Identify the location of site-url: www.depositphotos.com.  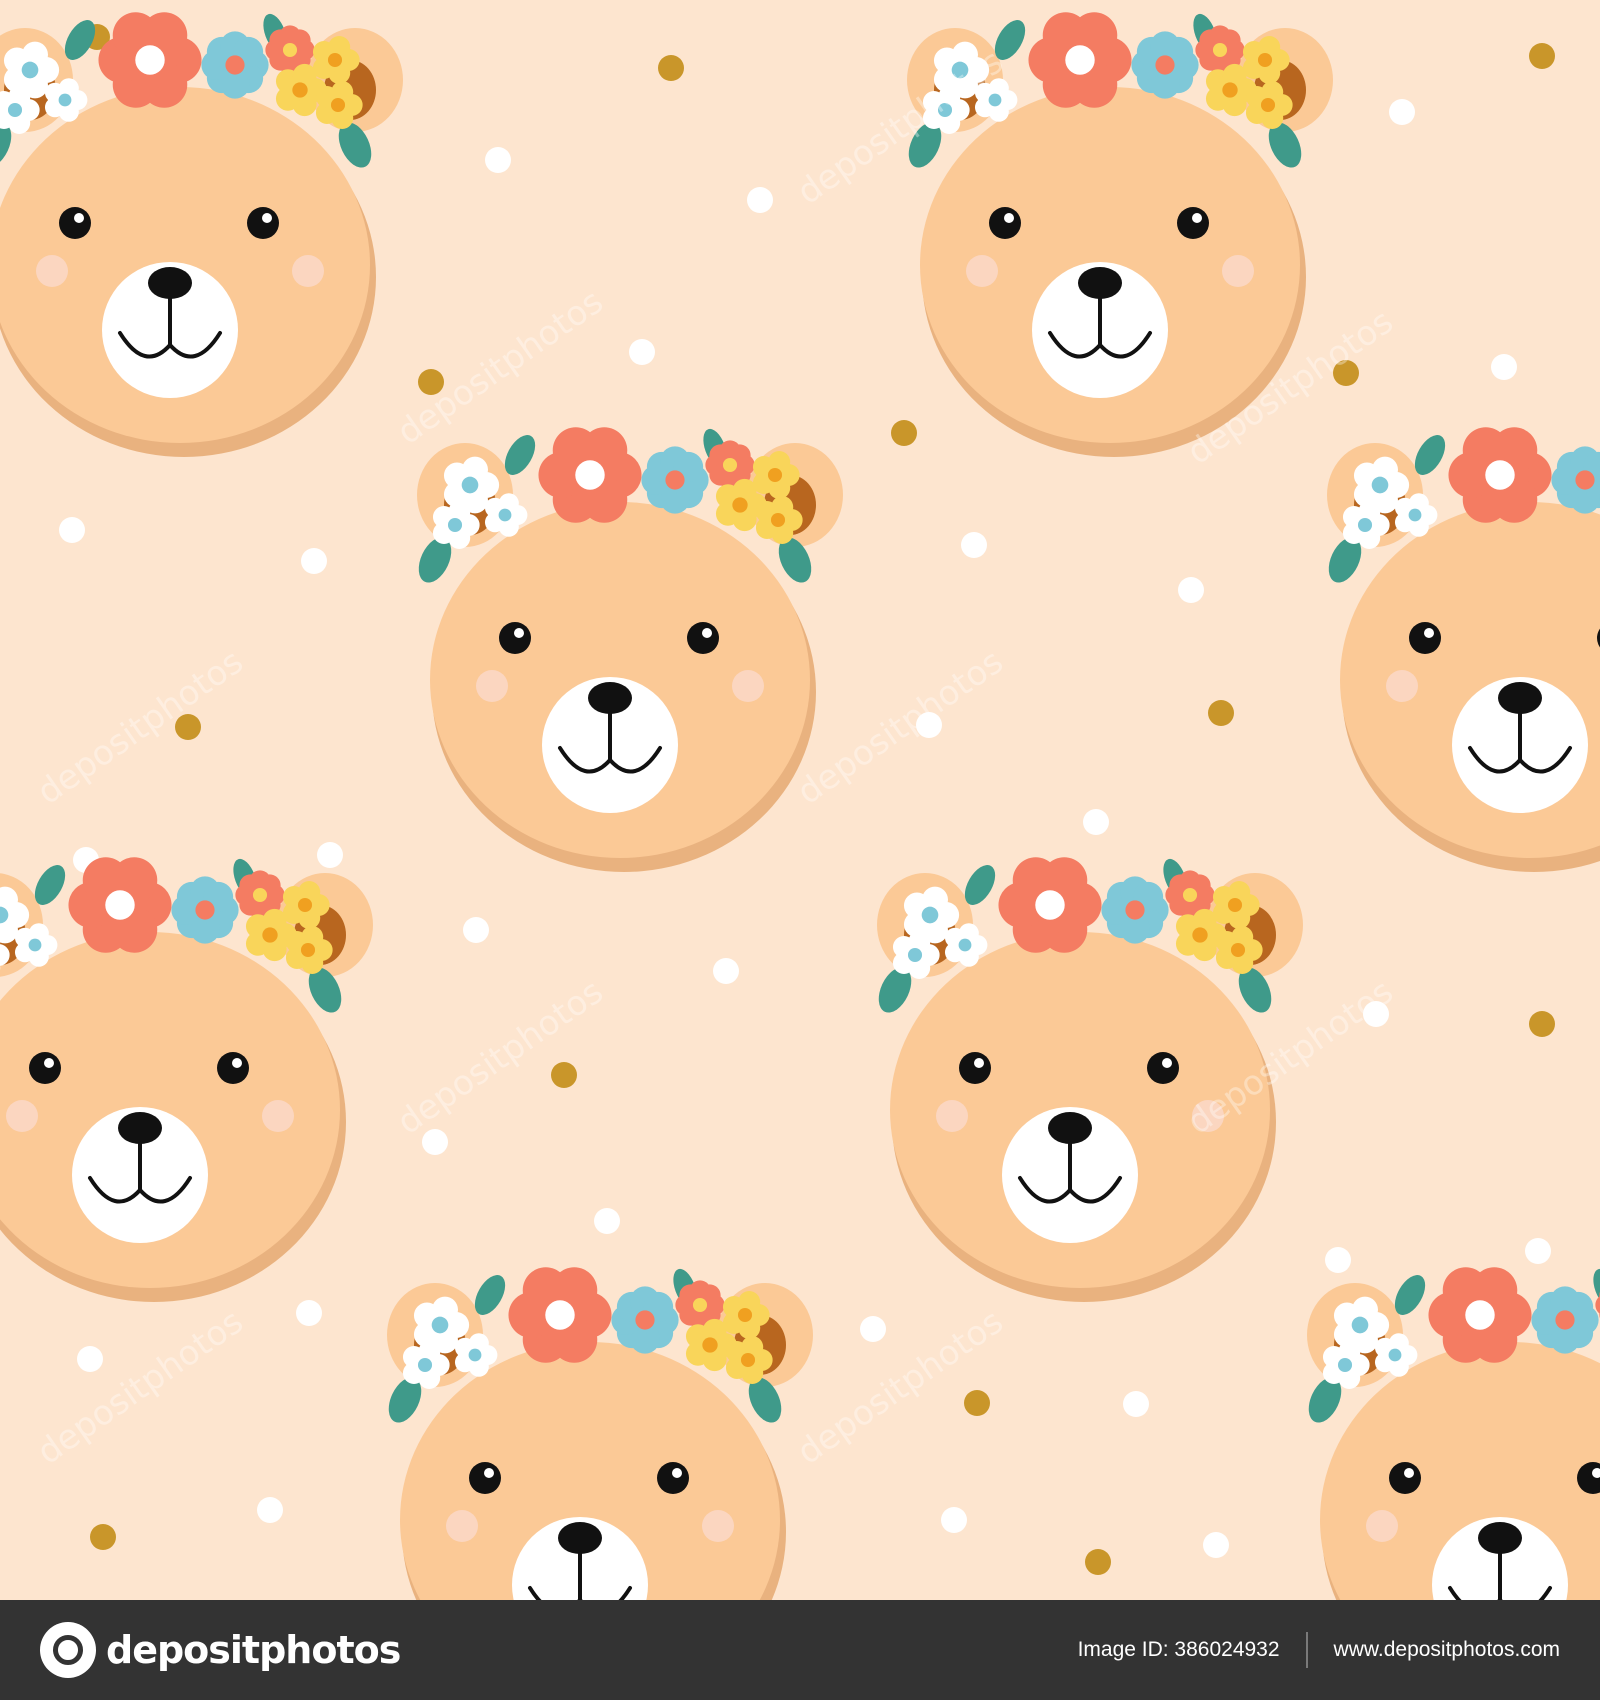
(1447, 1650).